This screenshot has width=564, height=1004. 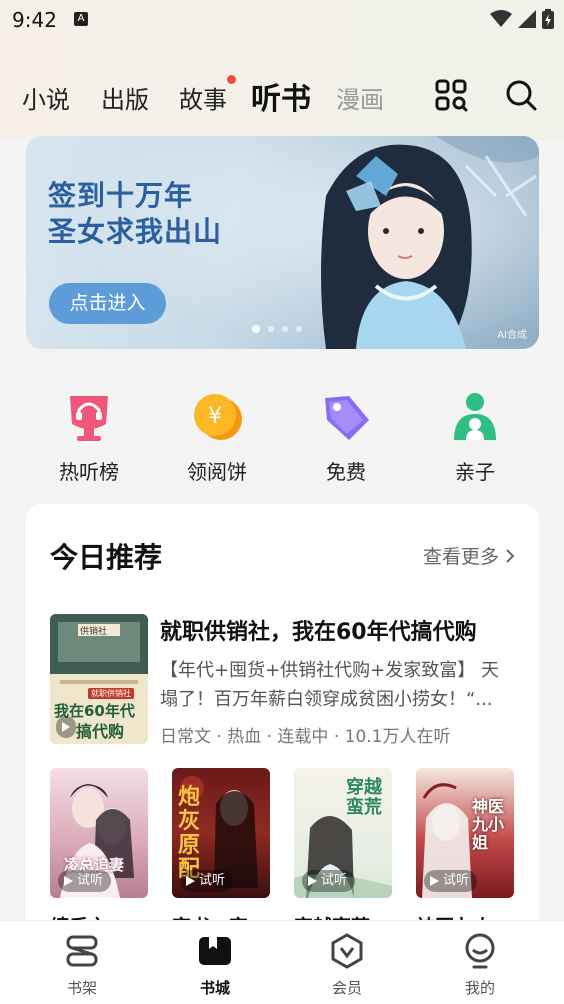 I want to click on search-icon, so click(x=521, y=95).